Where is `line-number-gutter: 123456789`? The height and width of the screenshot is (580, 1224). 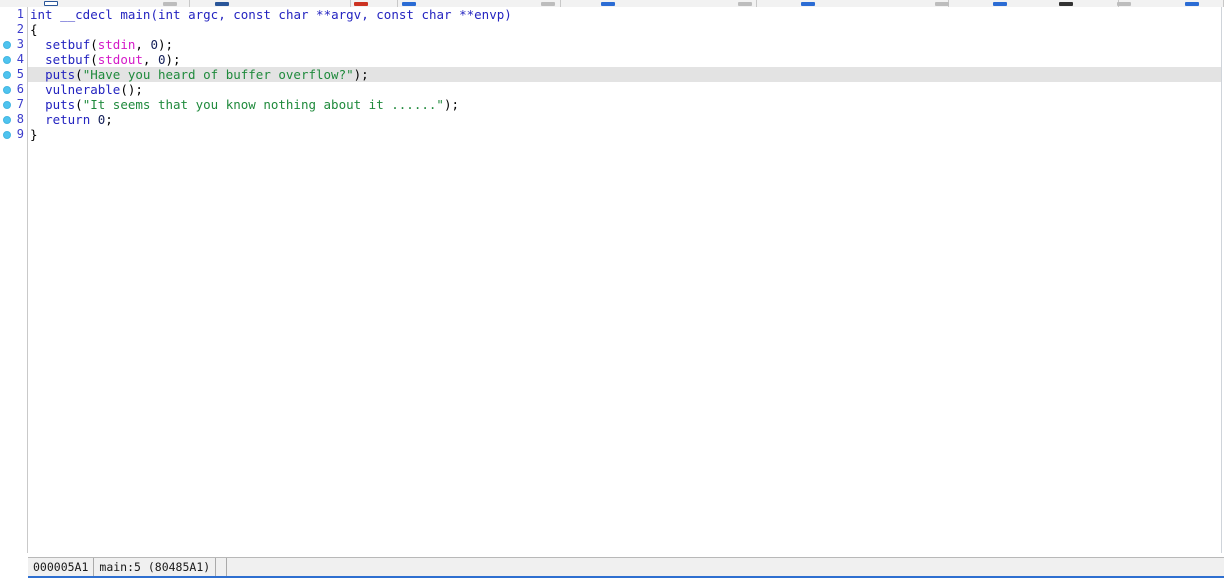 line-number-gutter: 123456789 is located at coordinates (14, 280).